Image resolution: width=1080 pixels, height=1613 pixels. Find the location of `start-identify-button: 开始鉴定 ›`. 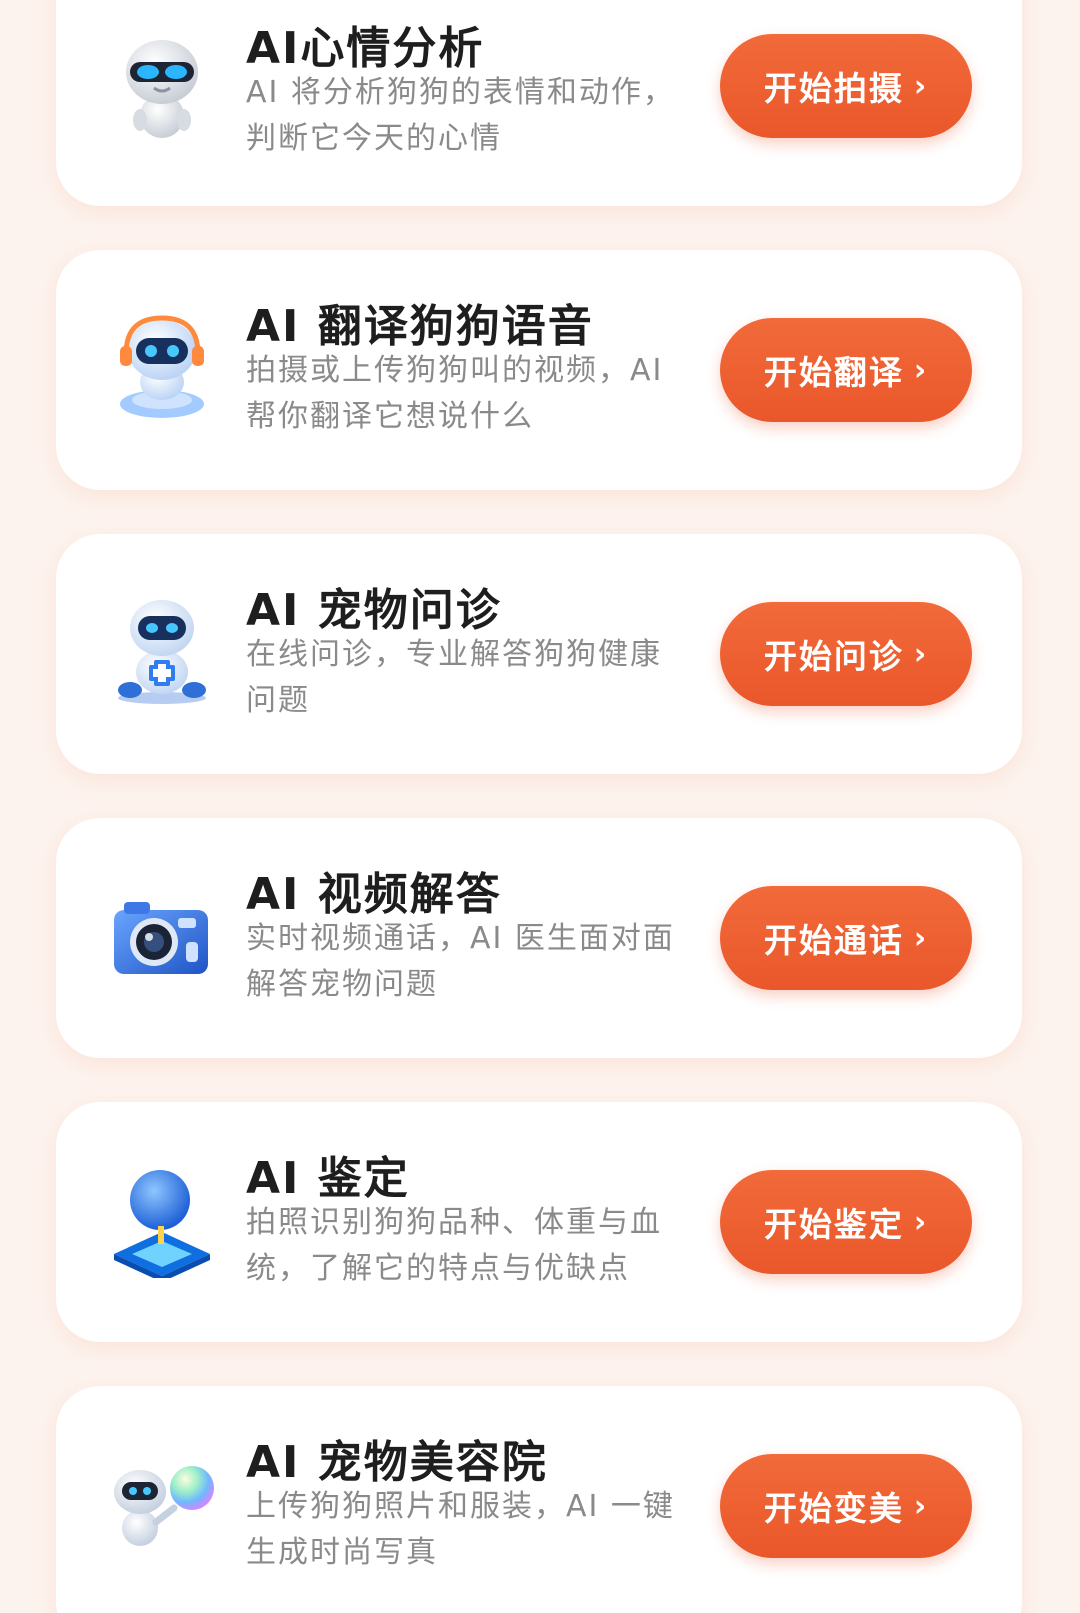

start-identify-button: 开始鉴定 › is located at coordinates (846, 1222).